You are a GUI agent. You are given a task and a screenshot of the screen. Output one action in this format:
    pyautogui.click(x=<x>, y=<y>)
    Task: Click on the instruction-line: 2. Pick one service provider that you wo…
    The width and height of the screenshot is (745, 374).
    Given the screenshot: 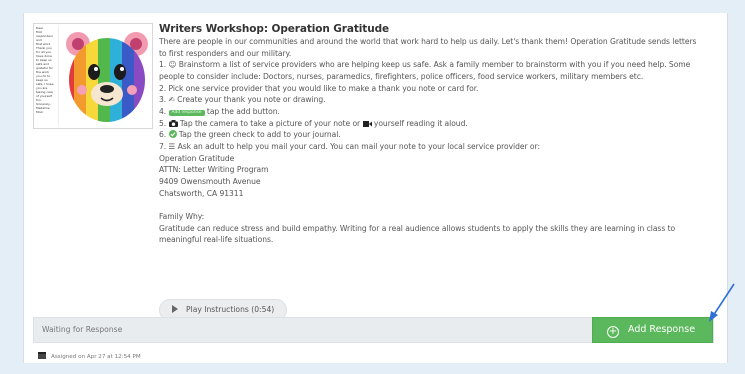 What is the action you would take?
    pyautogui.click(x=319, y=88)
    